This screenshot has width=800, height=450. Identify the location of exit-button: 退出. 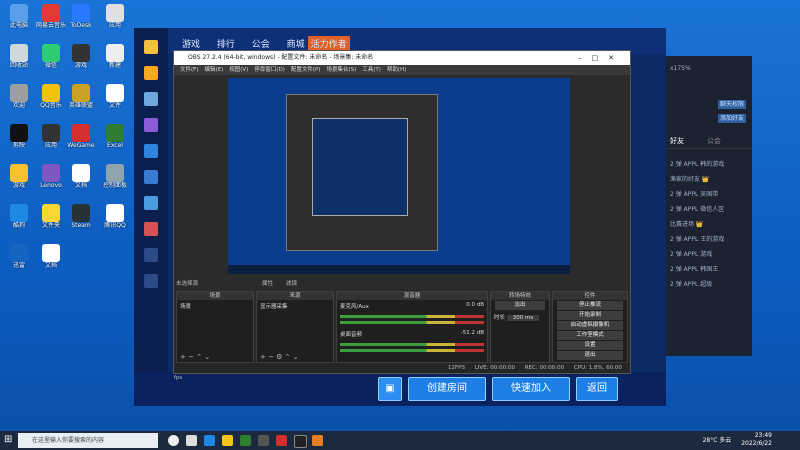
(590, 355).